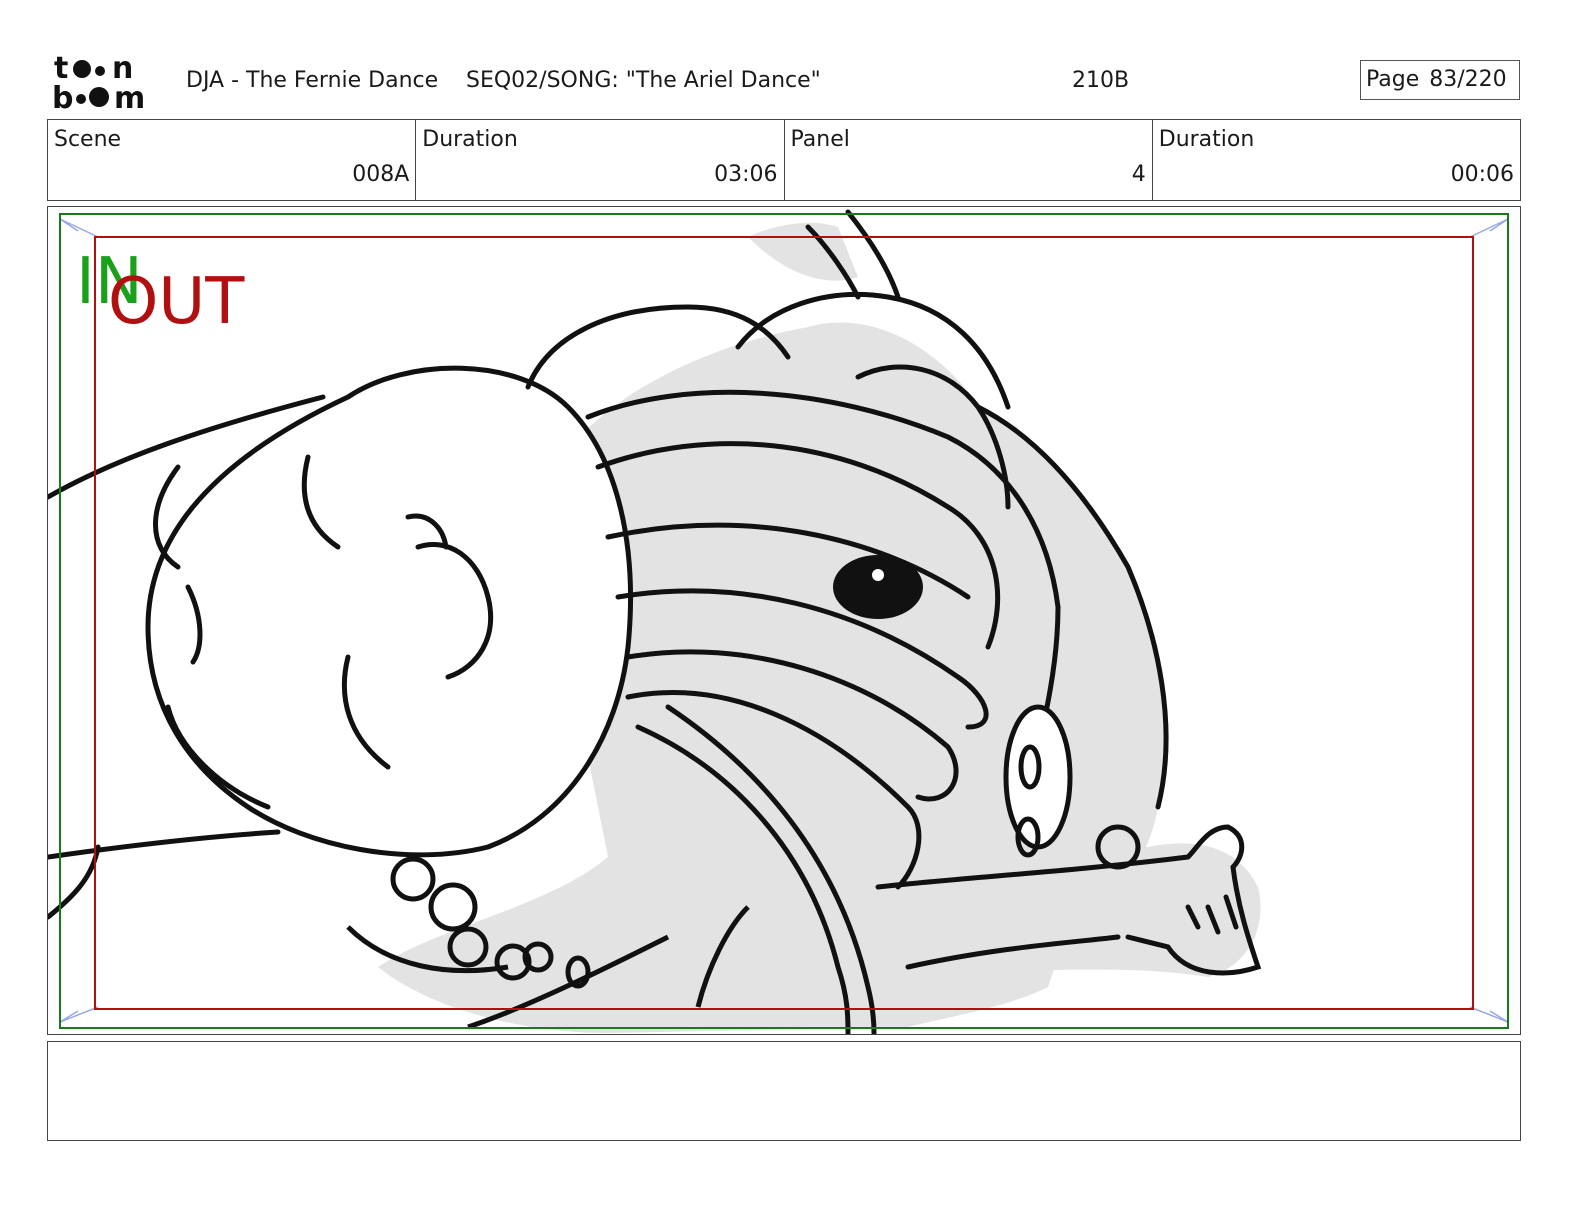 The width and height of the screenshot is (1584, 1224). I want to click on notes-box, so click(784, 1091).